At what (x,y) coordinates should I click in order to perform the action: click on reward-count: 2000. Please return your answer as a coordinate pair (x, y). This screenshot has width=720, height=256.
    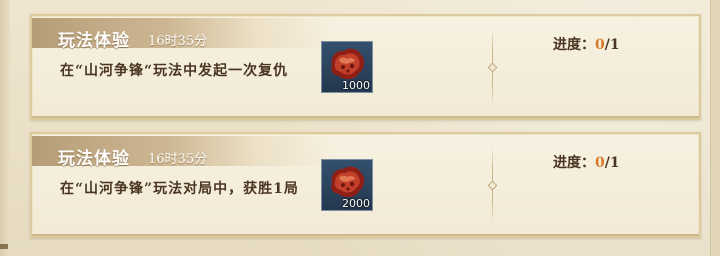
    Looking at the image, I should click on (356, 203).